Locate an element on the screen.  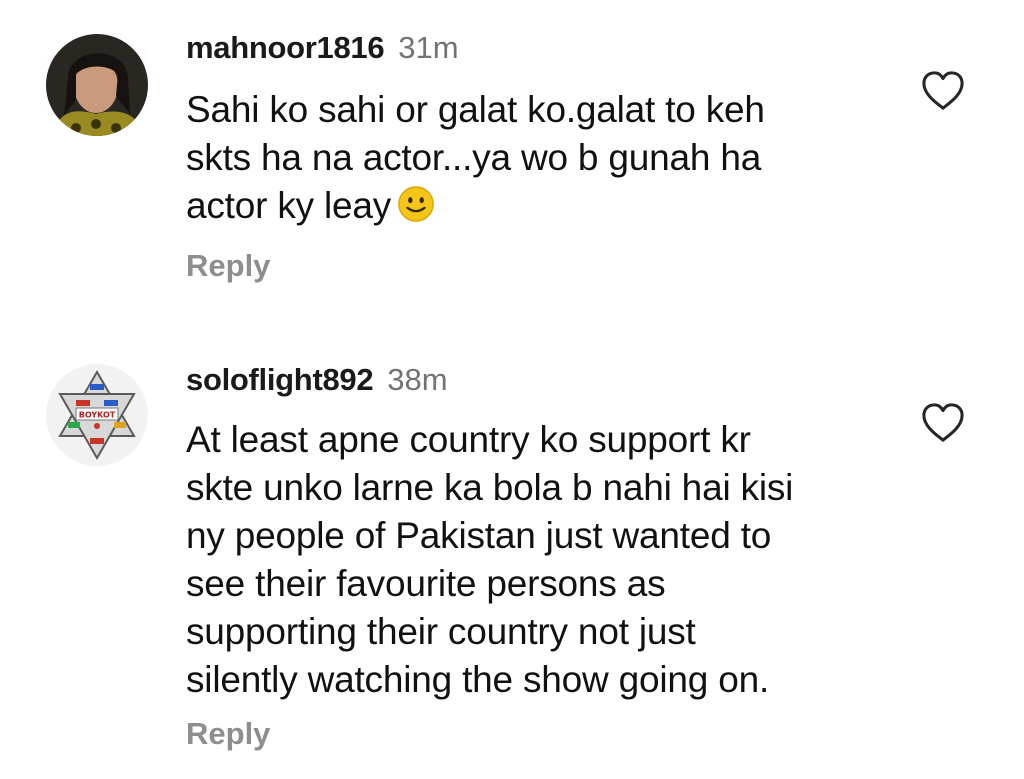
avatar-photo is located at coordinates (97, 85).